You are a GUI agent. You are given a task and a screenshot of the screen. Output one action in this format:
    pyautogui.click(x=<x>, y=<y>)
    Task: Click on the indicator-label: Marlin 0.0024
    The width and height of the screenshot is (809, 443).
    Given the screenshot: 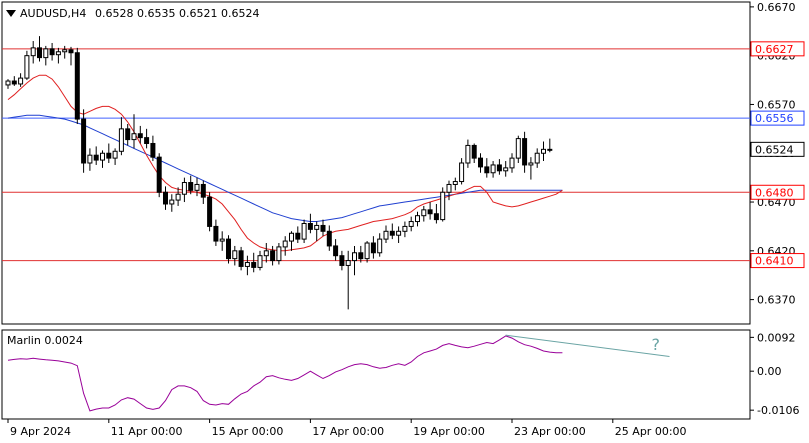 What is the action you would take?
    pyautogui.click(x=45, y=340)
    